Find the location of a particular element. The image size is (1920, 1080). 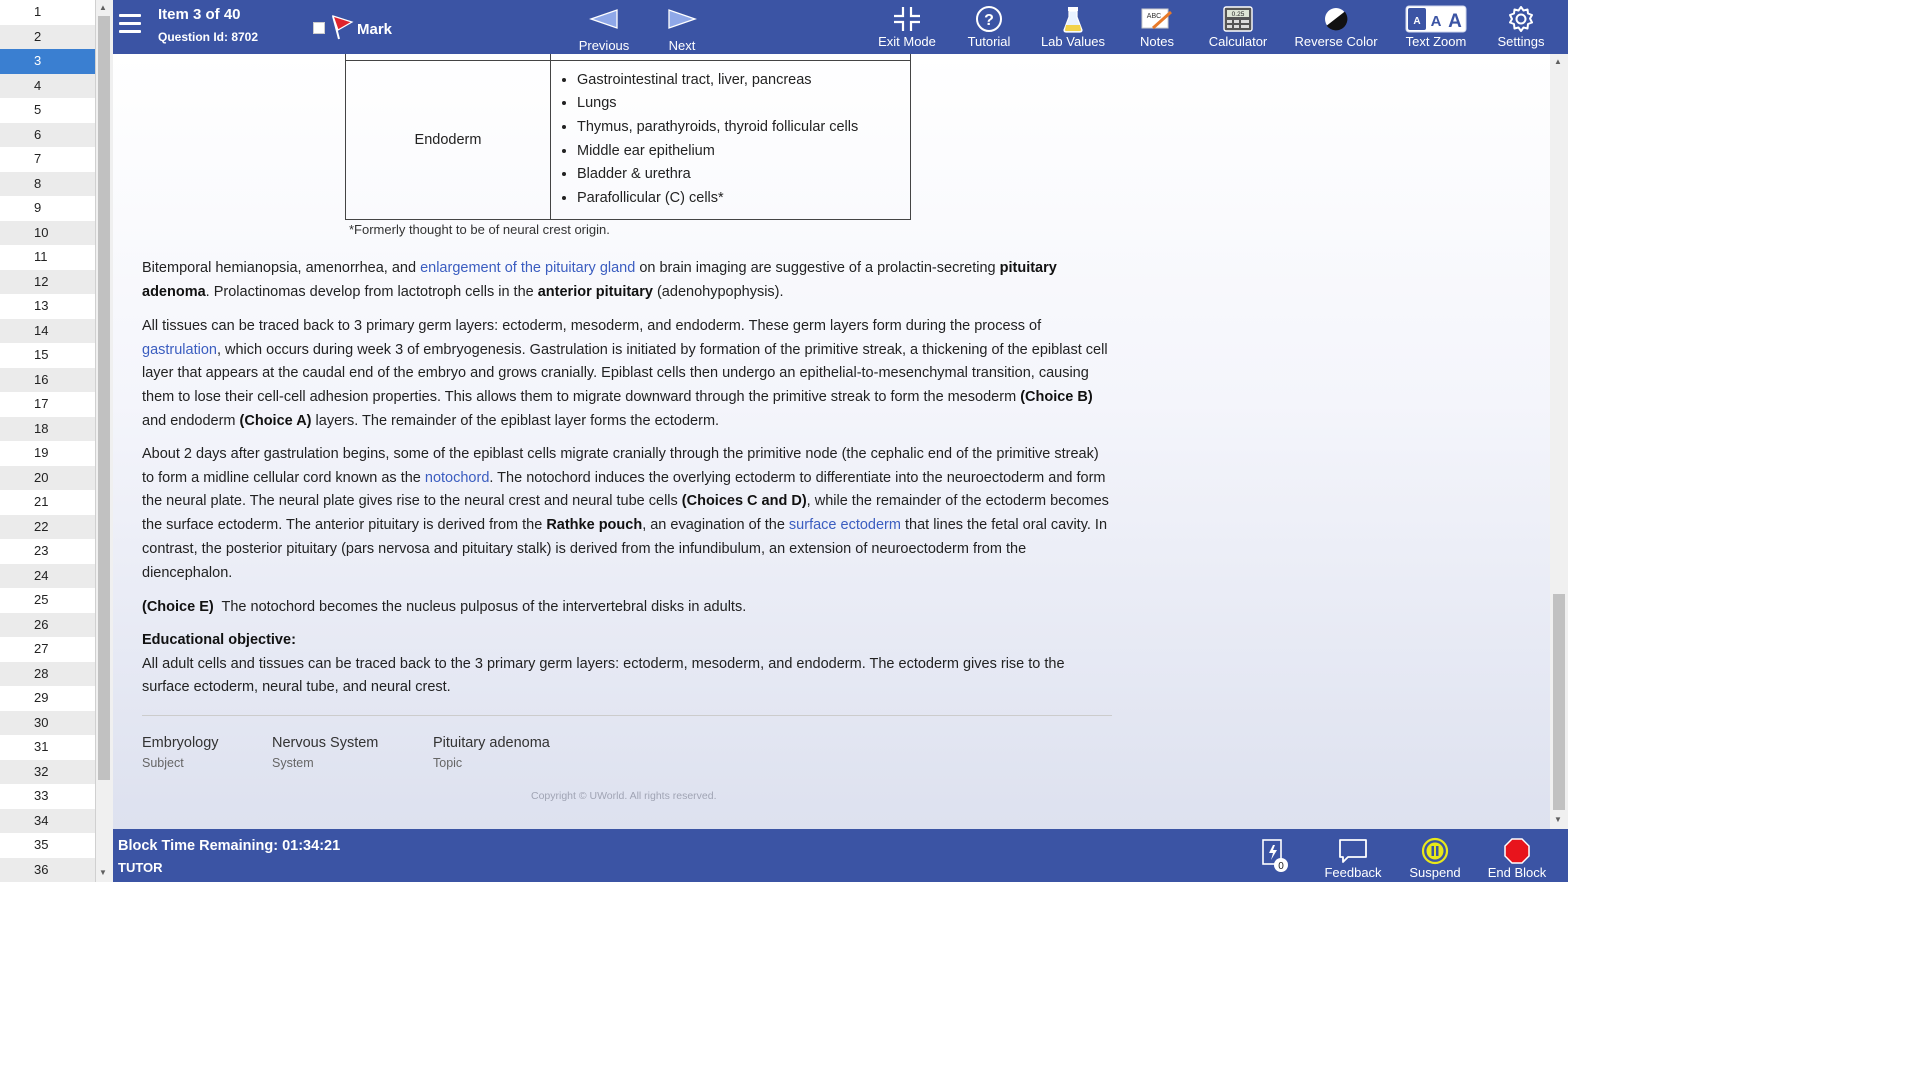

question-item: 33 is located at coordinates (47, 796).